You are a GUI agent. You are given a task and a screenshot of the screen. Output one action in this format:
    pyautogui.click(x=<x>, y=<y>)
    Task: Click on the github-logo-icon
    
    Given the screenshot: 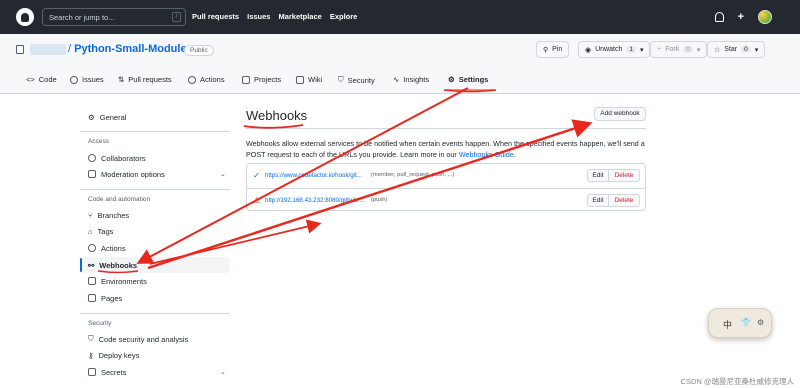 What is the action you would take?
    pyautogui.click(x=25, y=17)
    